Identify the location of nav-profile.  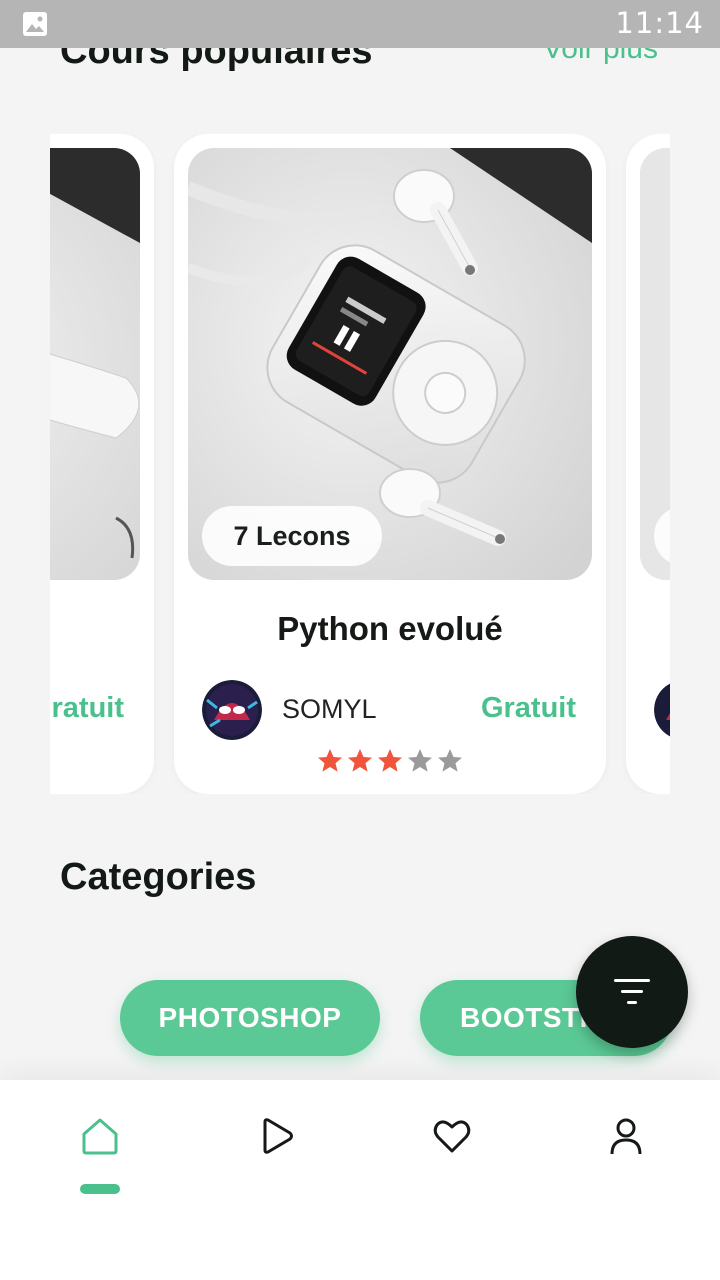
(626, 1156).